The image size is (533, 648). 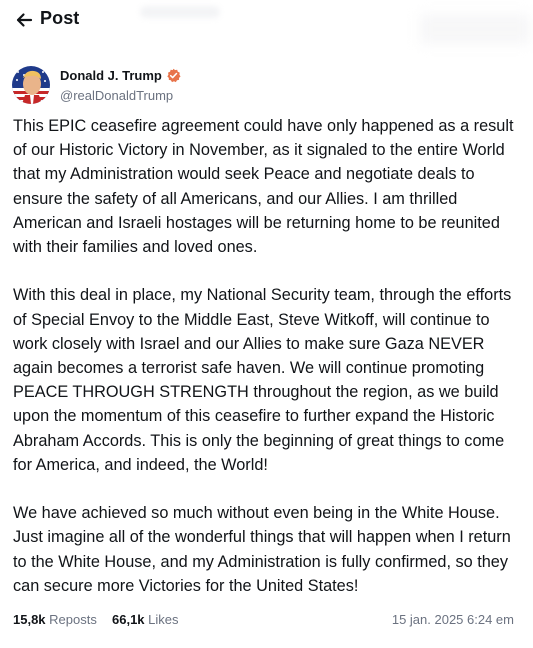 What do you see at coordinates (475, 29) in the screenshot?
I see `blurred-header-area-right` at bounding box center [475, 29].